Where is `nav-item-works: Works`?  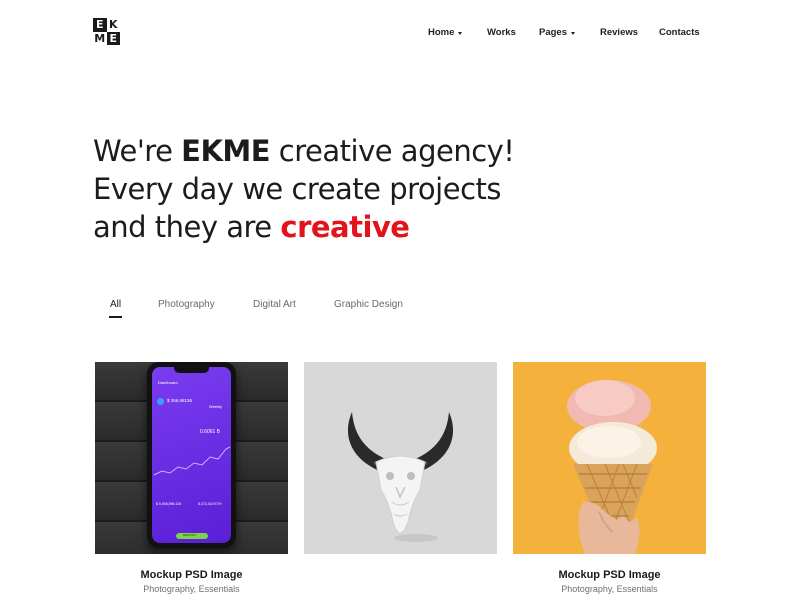 nav-item-works: Works is located at coordinates (501, 32).